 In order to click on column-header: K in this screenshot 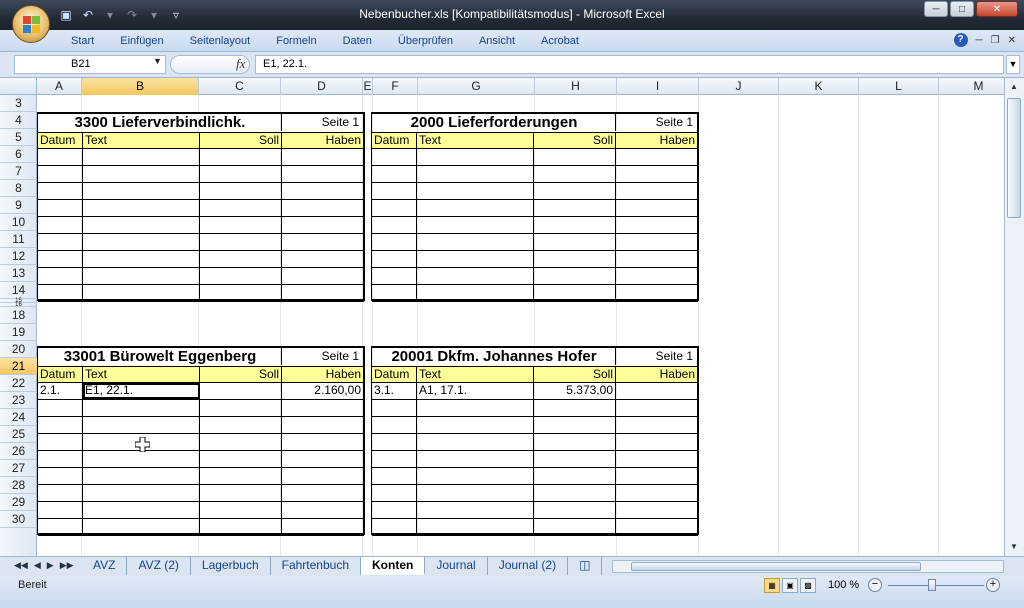, I will do `click(819, 86)`.